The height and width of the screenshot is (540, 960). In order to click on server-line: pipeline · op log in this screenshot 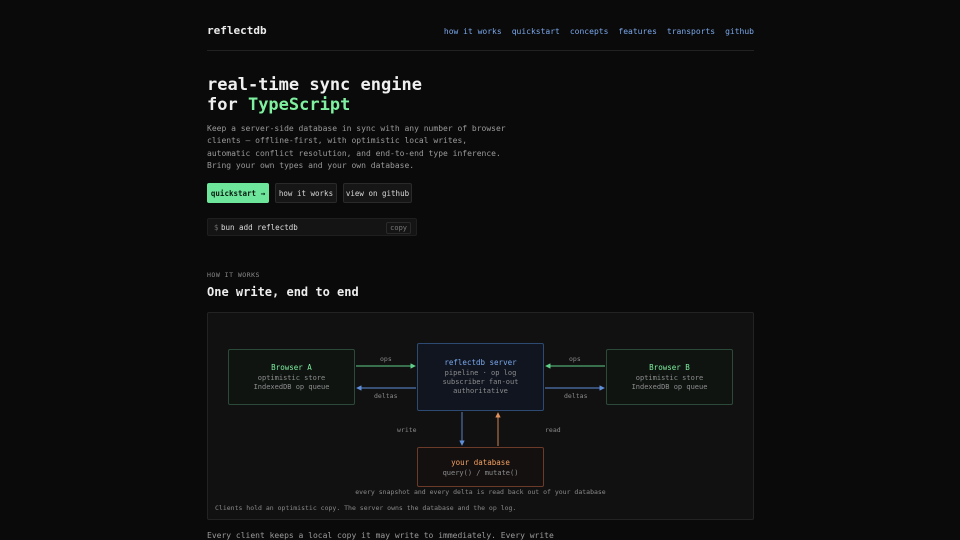, I will do `click(480, 373)`.